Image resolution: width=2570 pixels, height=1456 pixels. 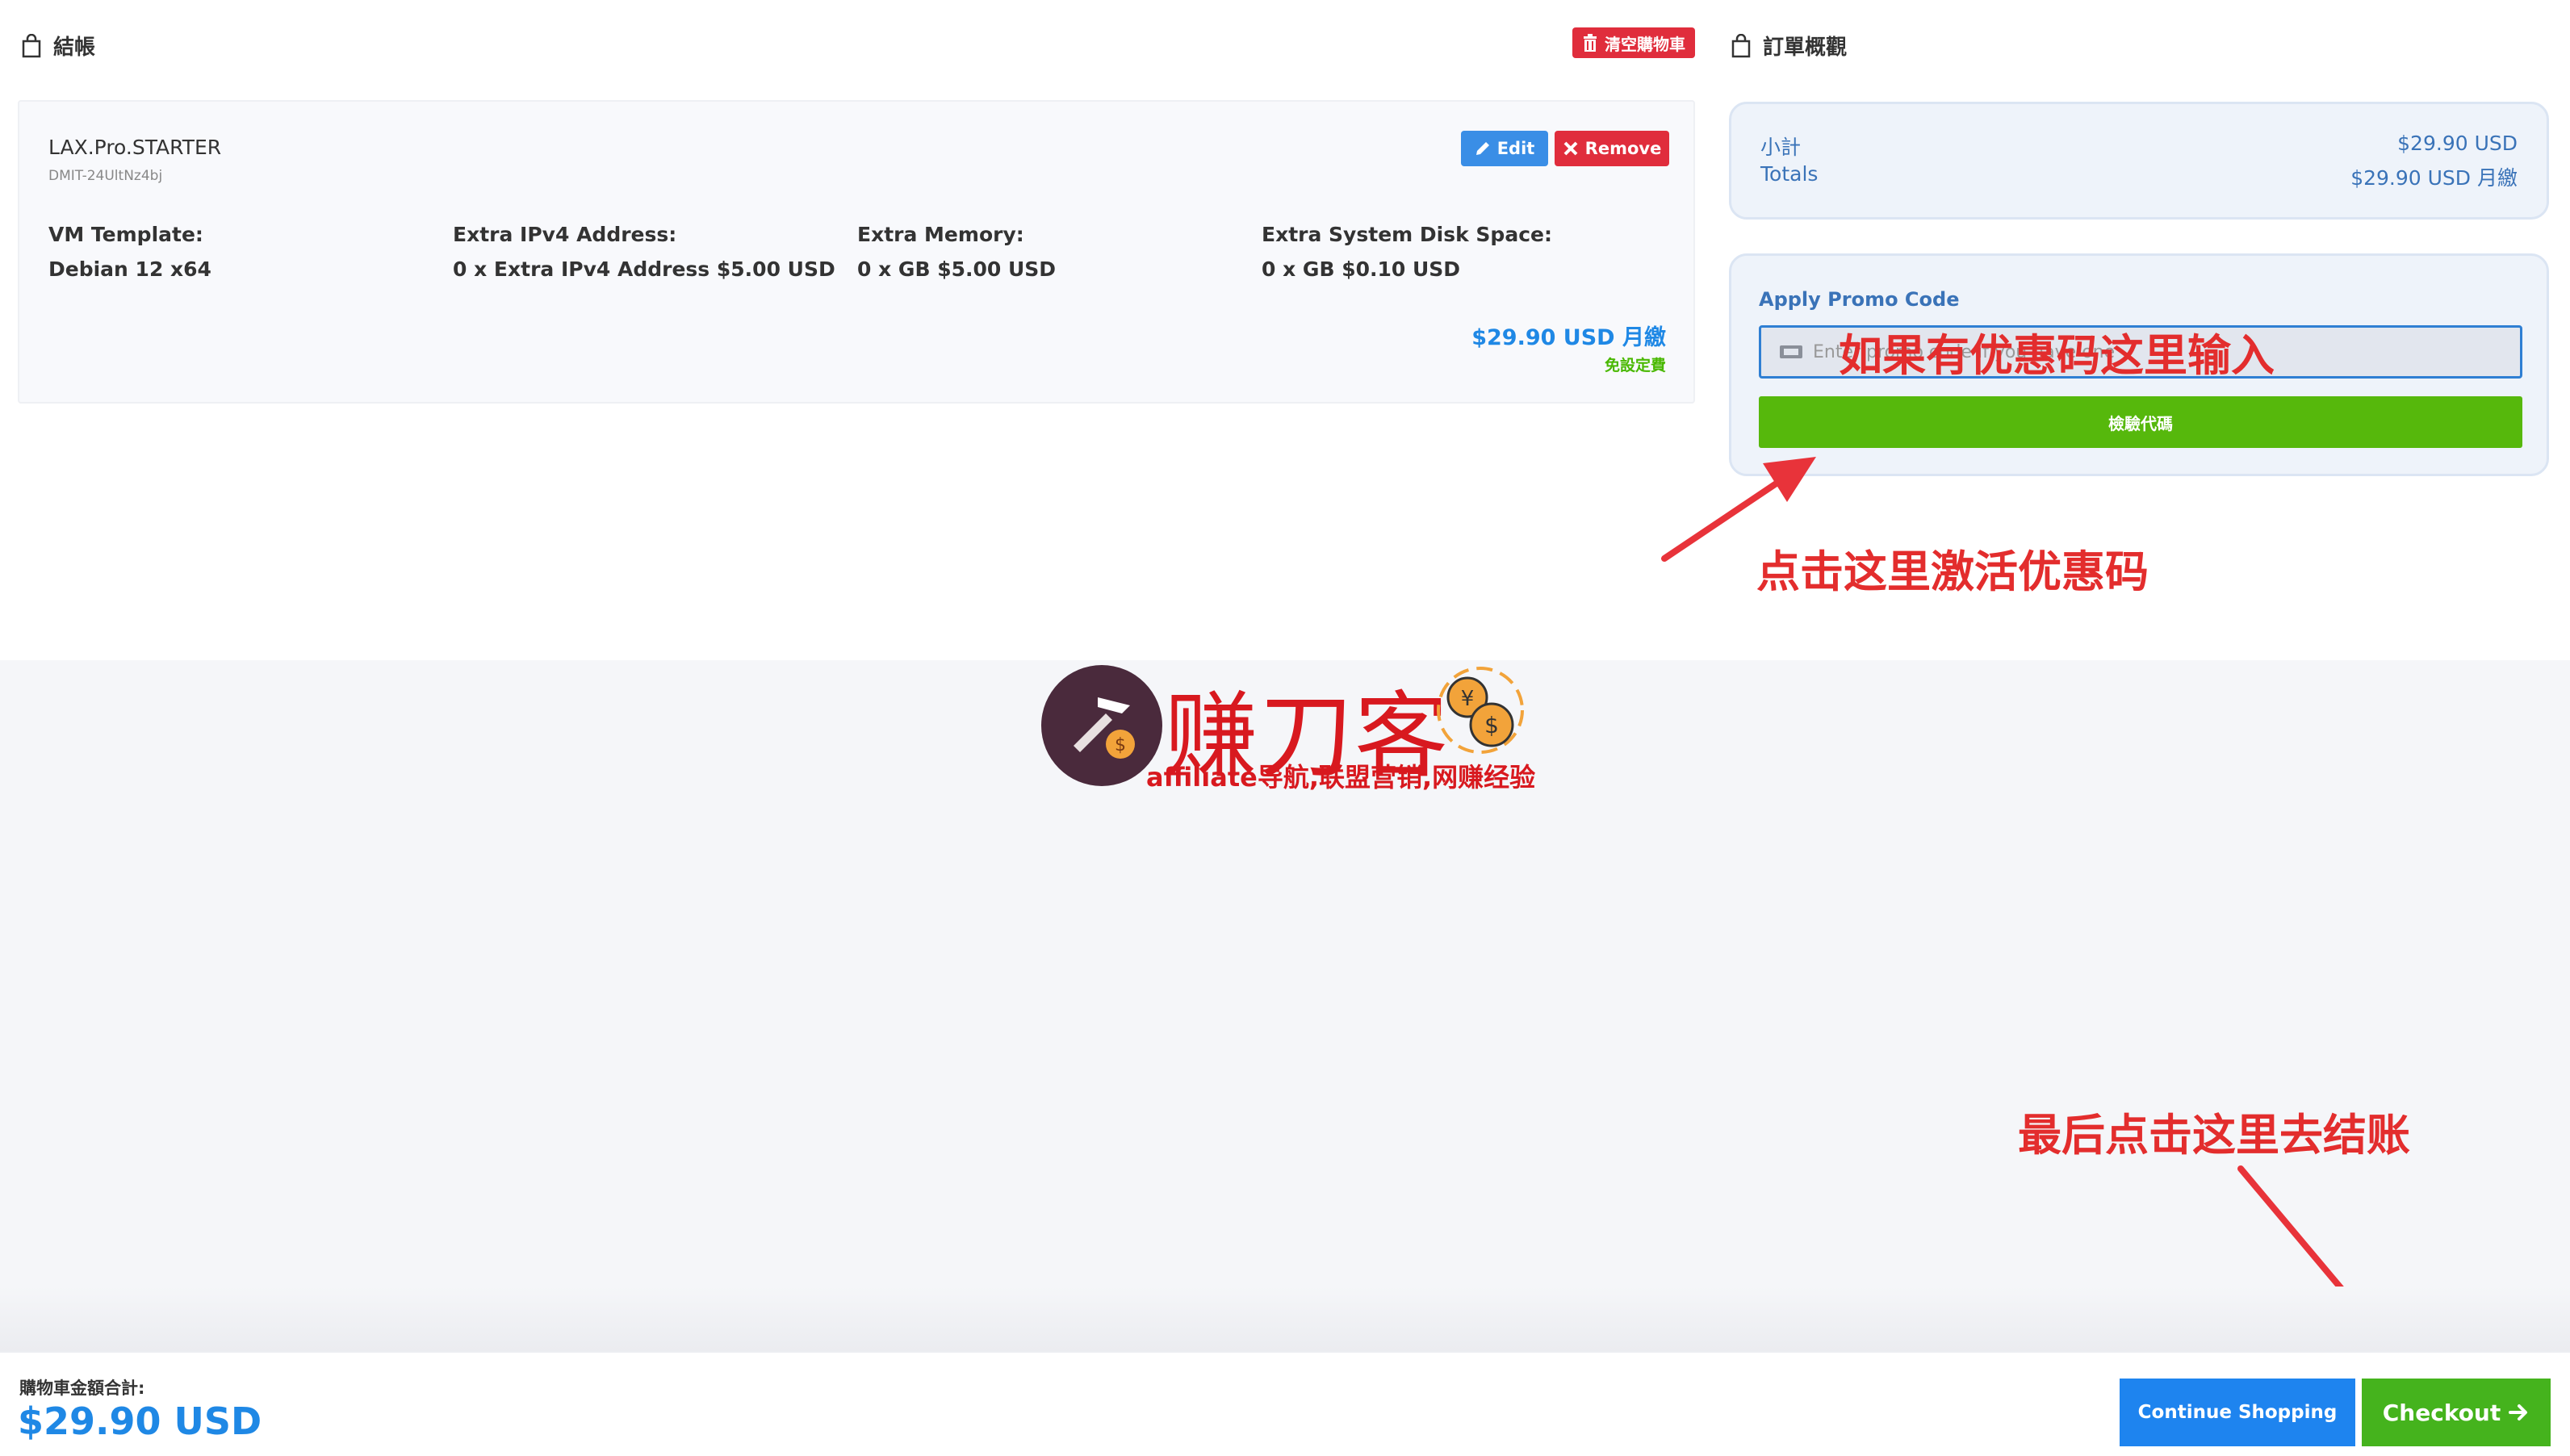 What do you see at coordinates (105, 176) in the screenshot?
I see `product-code: DMIT-24UltNz4bj` at bounding box center [105, 176].